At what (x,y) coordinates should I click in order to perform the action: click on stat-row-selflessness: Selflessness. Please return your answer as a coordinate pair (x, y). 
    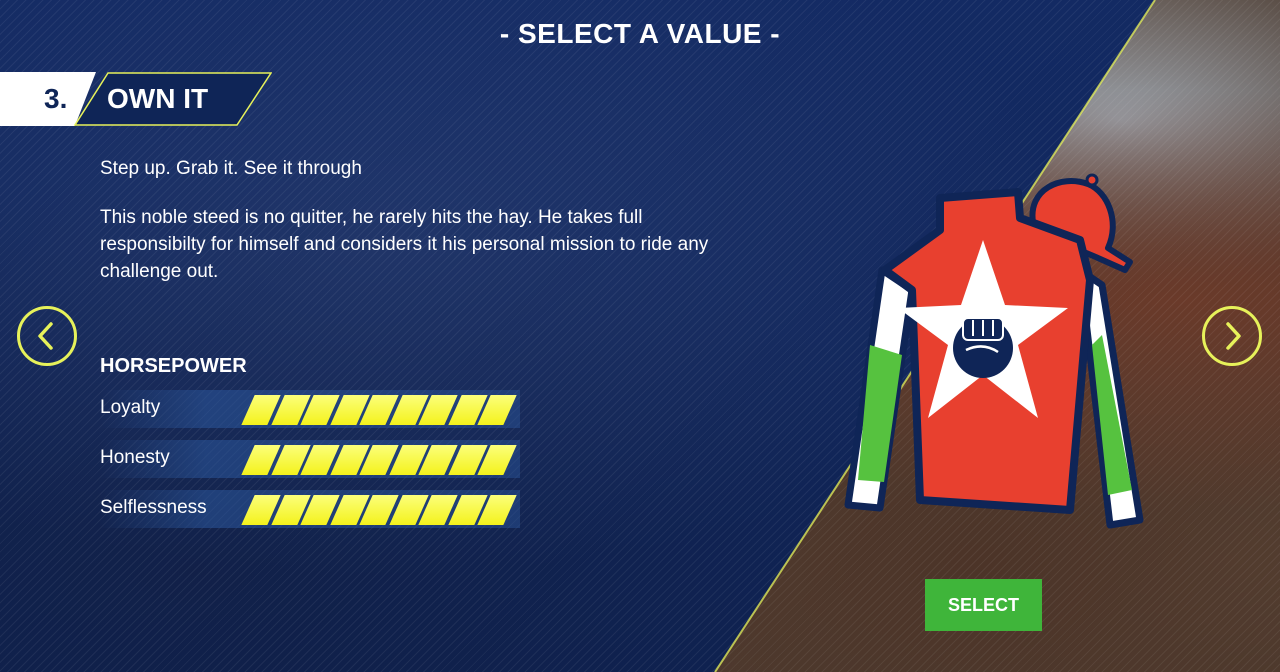
    Looking at the image, I should click on (310, 509).